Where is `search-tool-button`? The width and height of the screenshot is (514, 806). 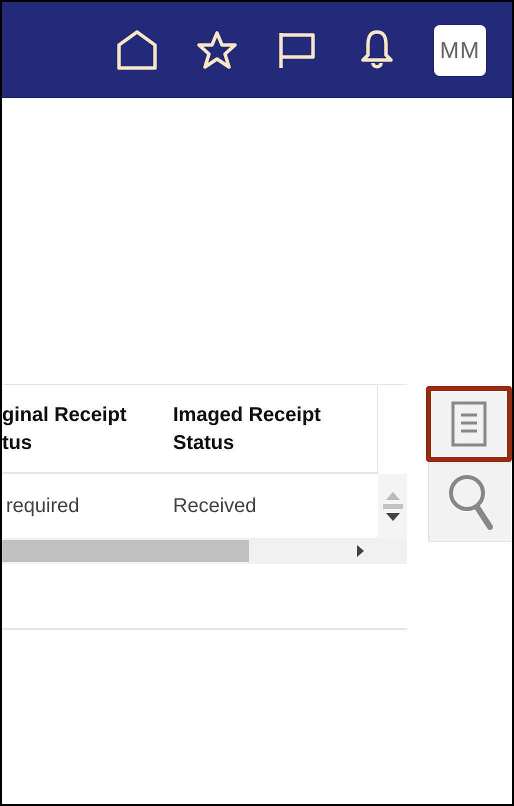
search-tool-button is located at coordinates (470, 502).